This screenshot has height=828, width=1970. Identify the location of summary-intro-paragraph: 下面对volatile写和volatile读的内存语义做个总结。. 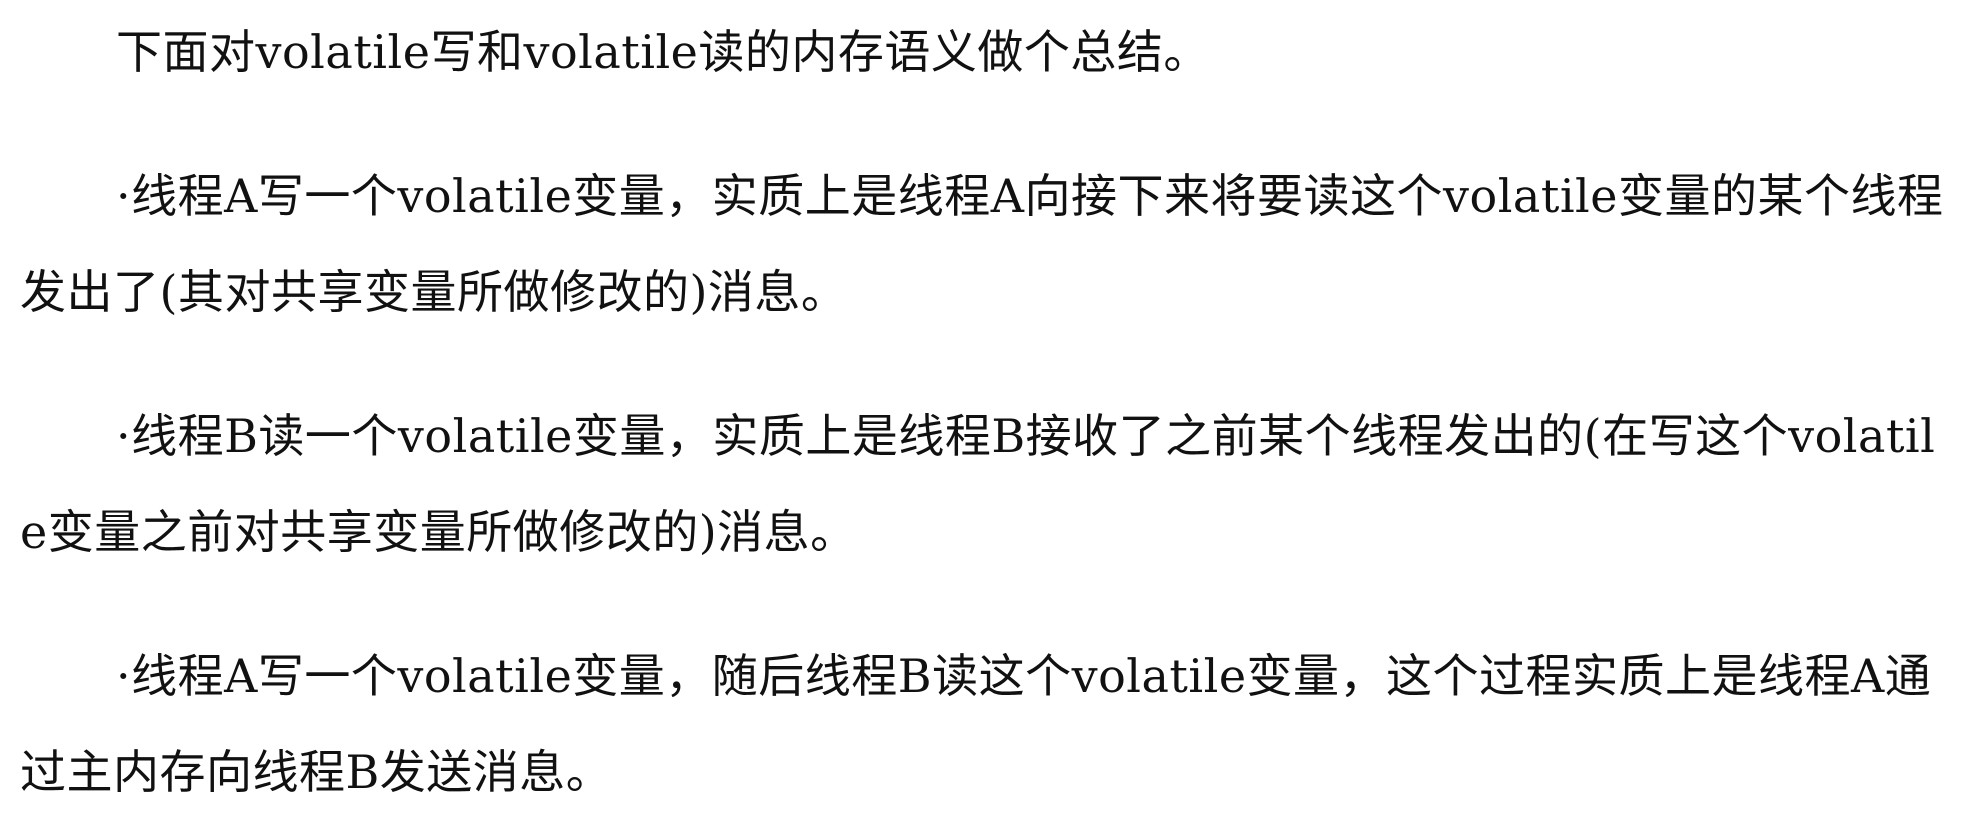
(663, 52).